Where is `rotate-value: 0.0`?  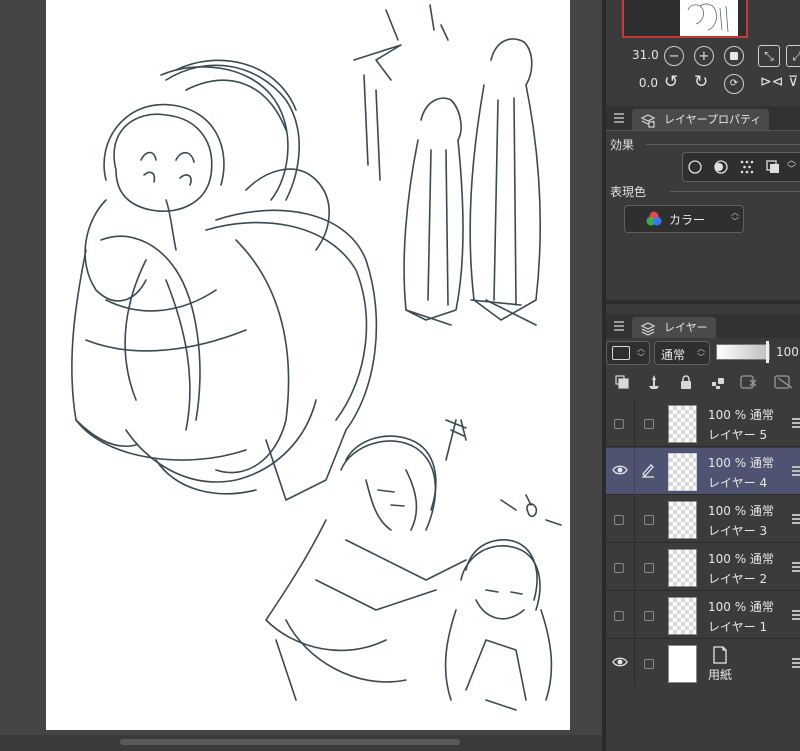 rotate-value: 0.0 is located at coordinates (648, 83).